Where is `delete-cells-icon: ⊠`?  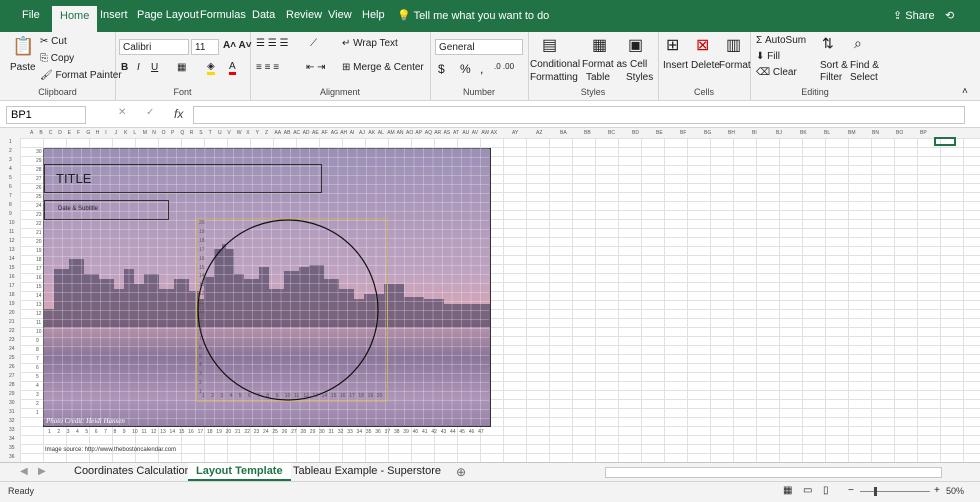 delete-cells-icon: ⊠ is located at coordinates (702, 45).